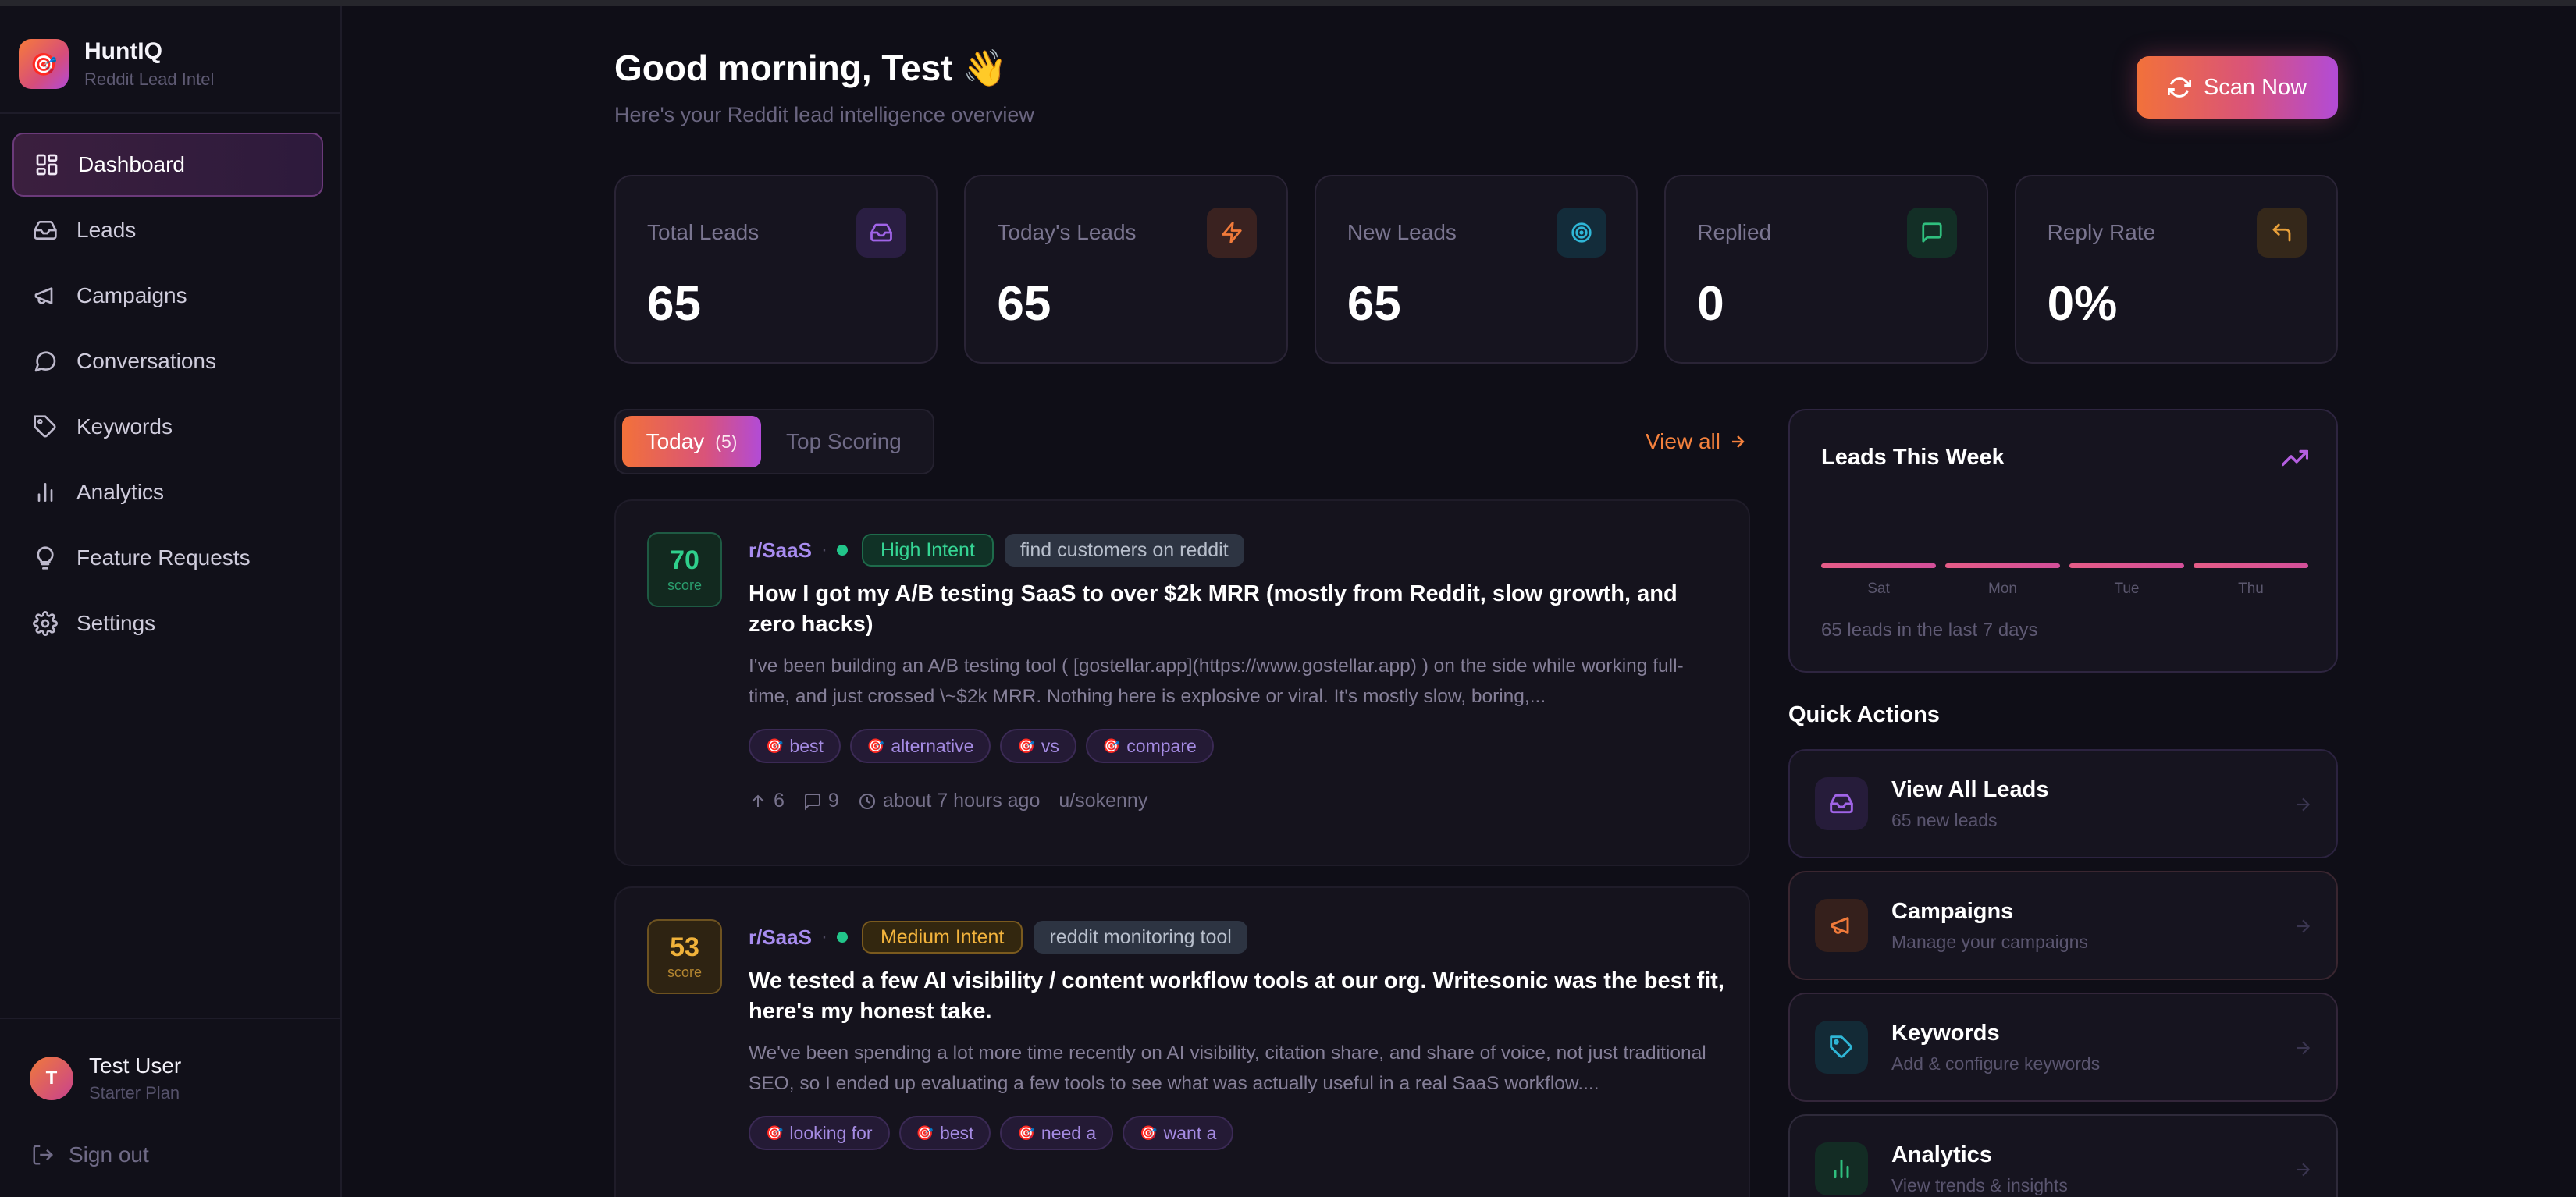  I want to click on sidebar-divider, so click(170, 113).